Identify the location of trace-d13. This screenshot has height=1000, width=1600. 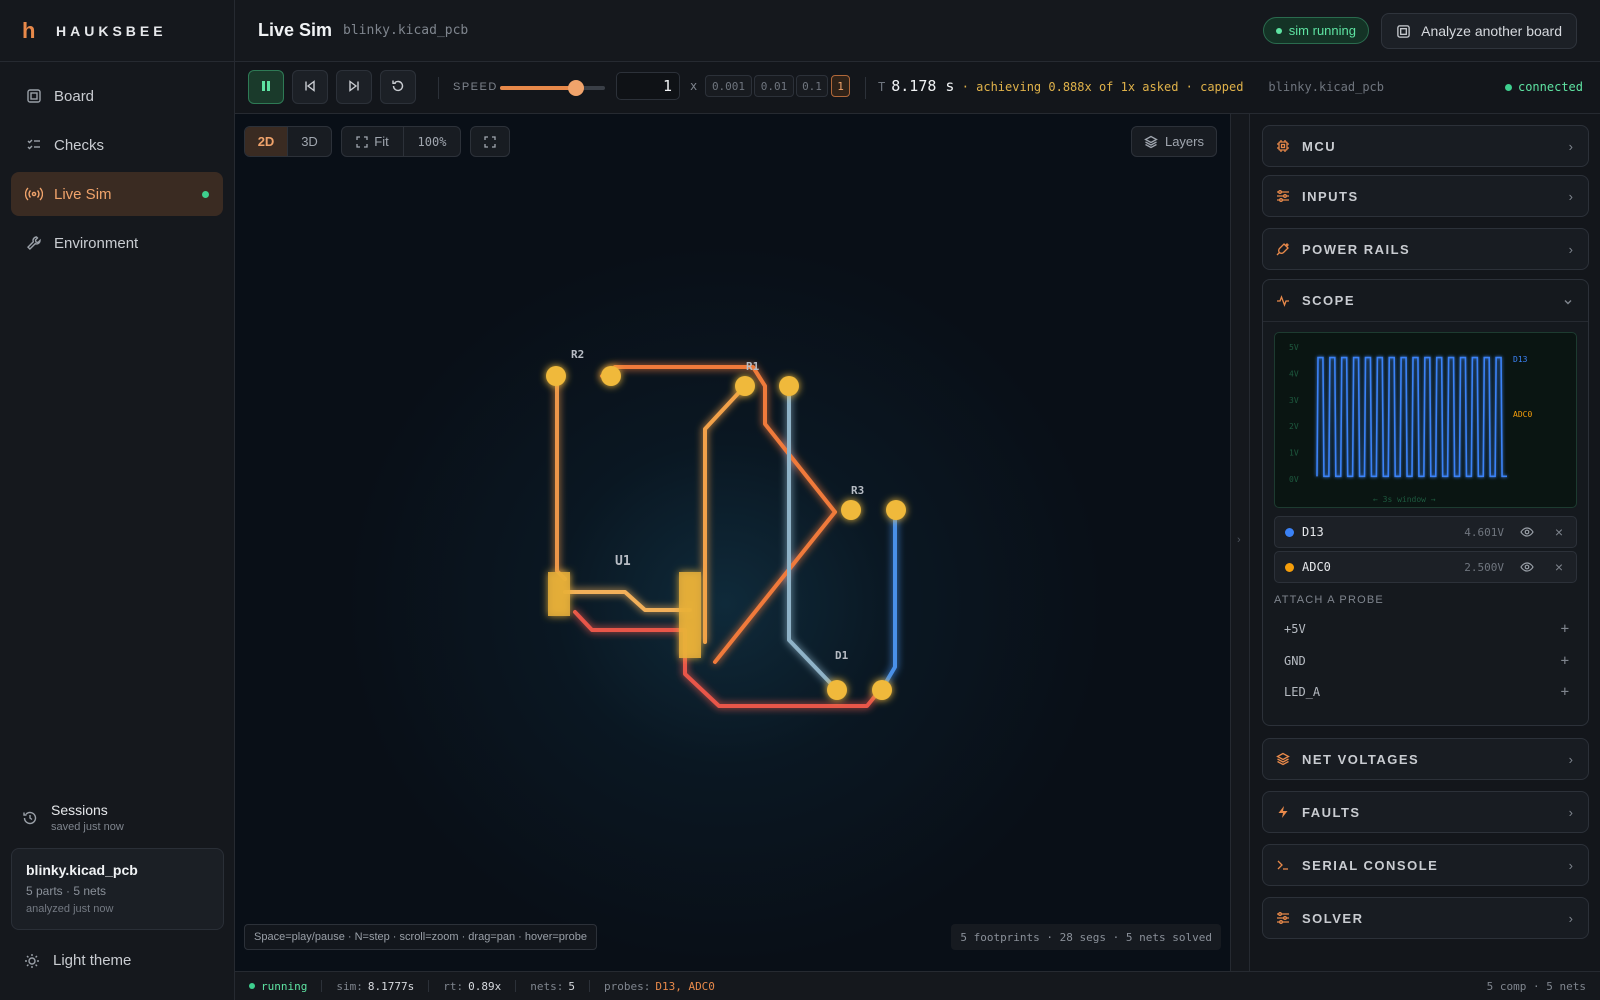
(1411, 417).